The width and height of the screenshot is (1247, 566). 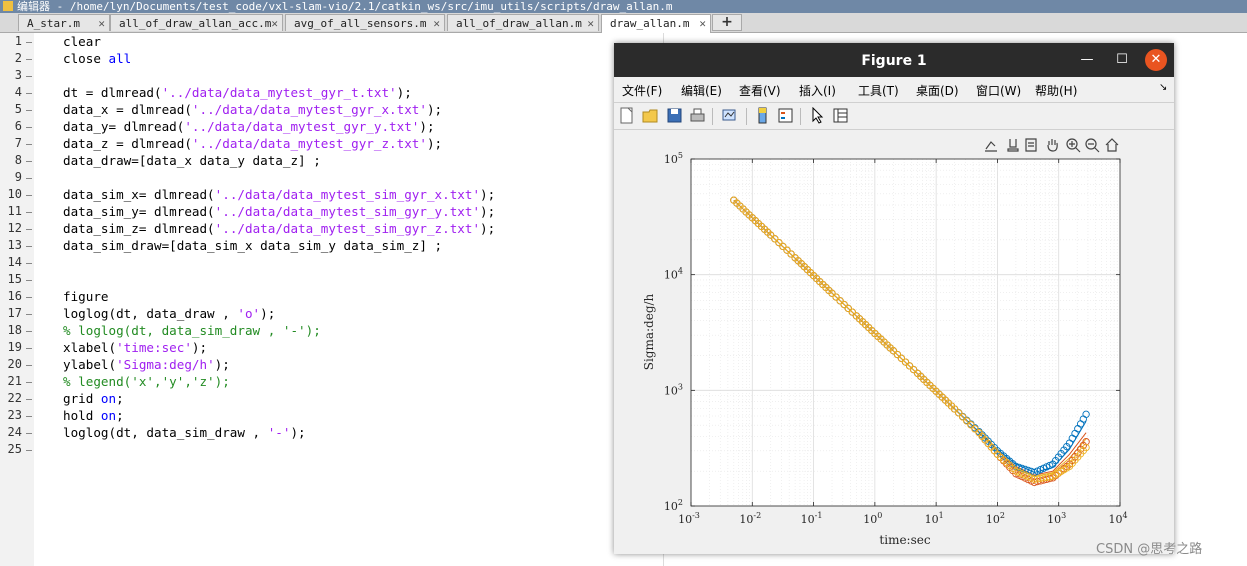 What do you see at coordinates (941, 515) in the screenshot?
I see `x-tick-exponent: 1` at bounding box center [941, 515].